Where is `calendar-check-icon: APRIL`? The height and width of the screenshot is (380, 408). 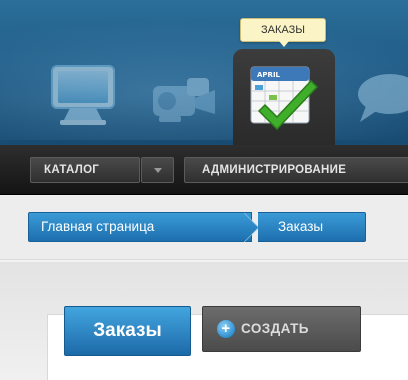
calendar-check-icon: APRIL is located at coordinates (285, 99).